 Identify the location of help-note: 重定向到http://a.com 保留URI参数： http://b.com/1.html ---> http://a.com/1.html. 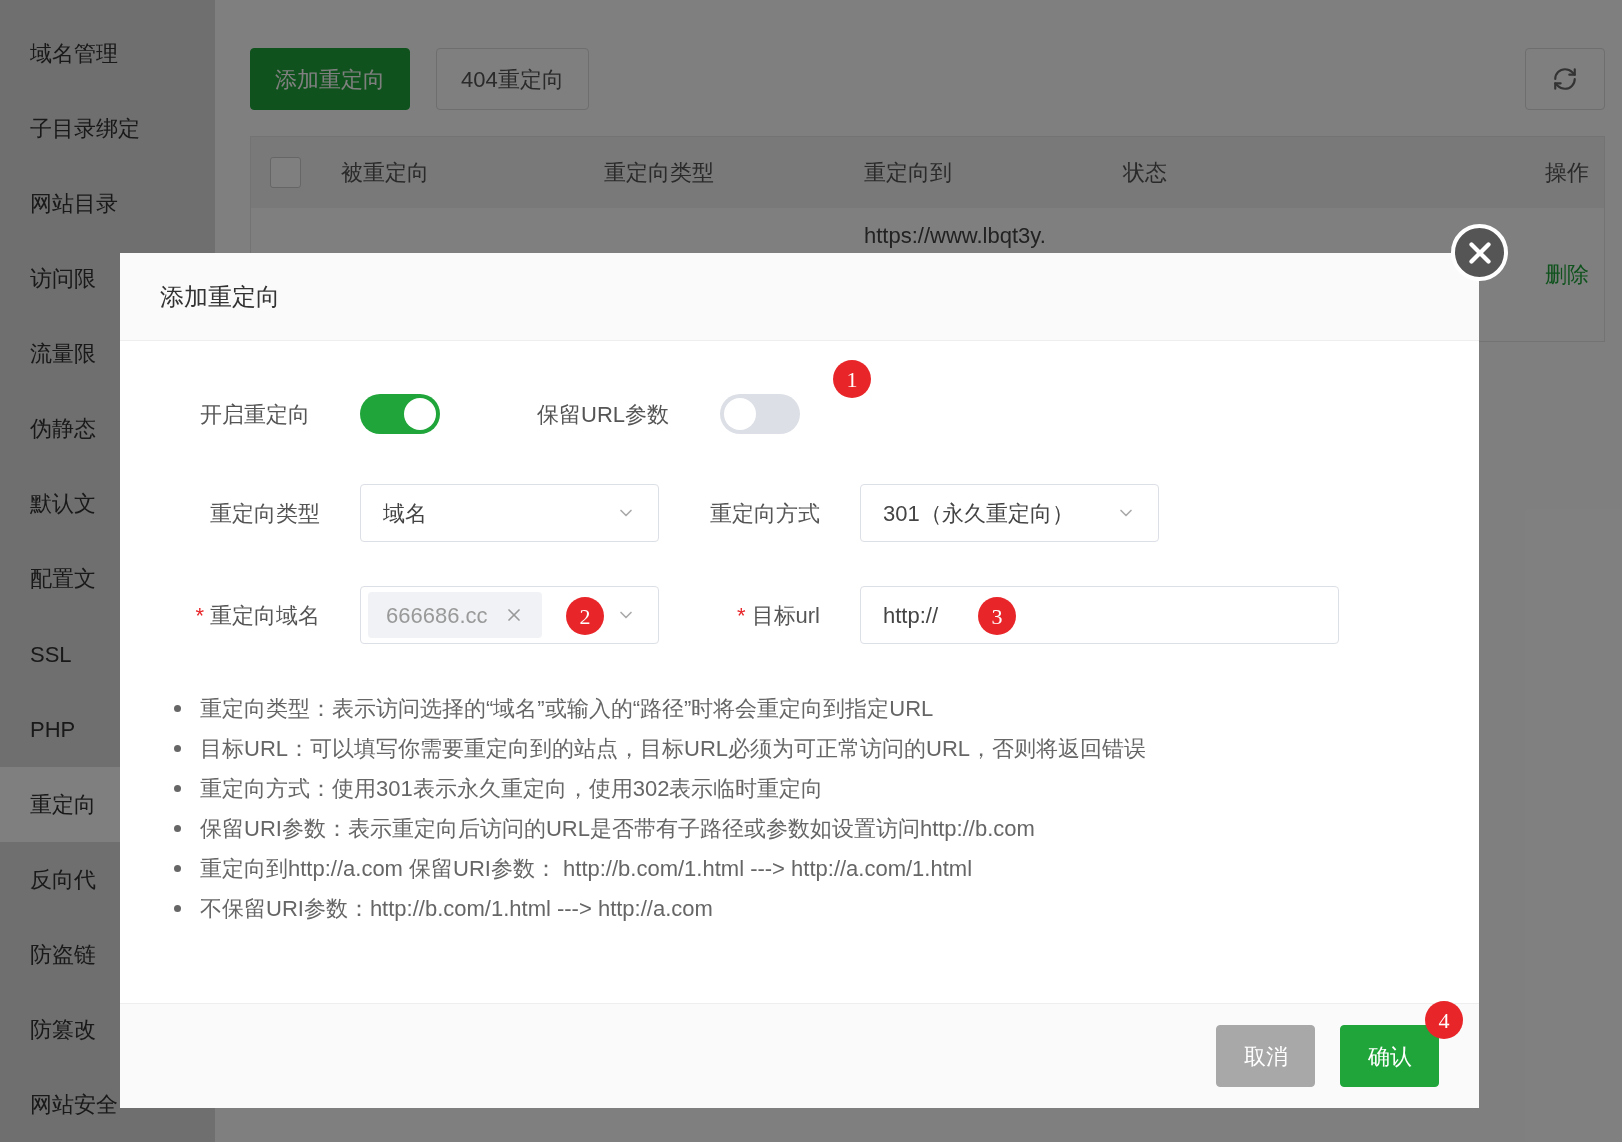
(586, 868).